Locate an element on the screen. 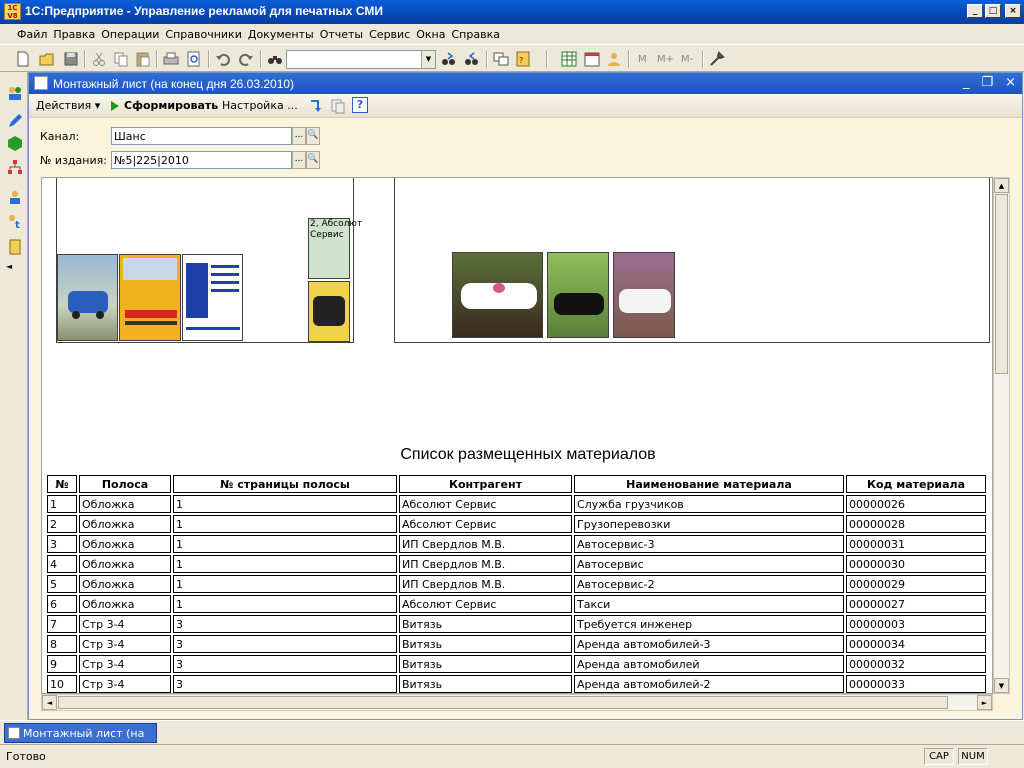 The height and width of the screenshot is (768, 1024). chevron-down-icon: ▼ is located at coordinates (428, 59).